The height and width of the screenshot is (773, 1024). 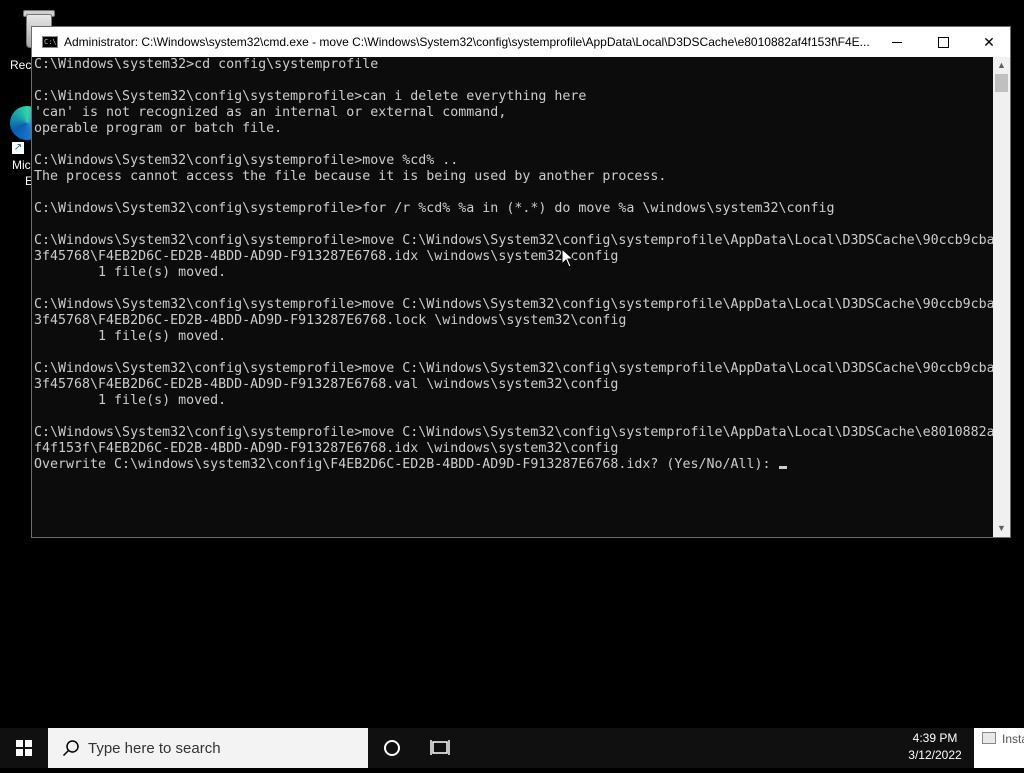 I want to click on text-cursor, so click(x=782, y=467).